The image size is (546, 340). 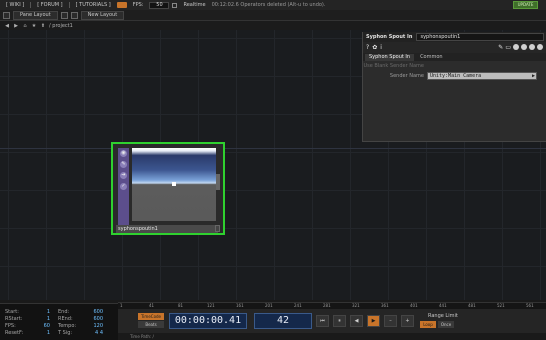 What do you see at coordinates (10, 326) in the screenshot?
I see `info-key: FPS:` at bounding box center [10, 326].